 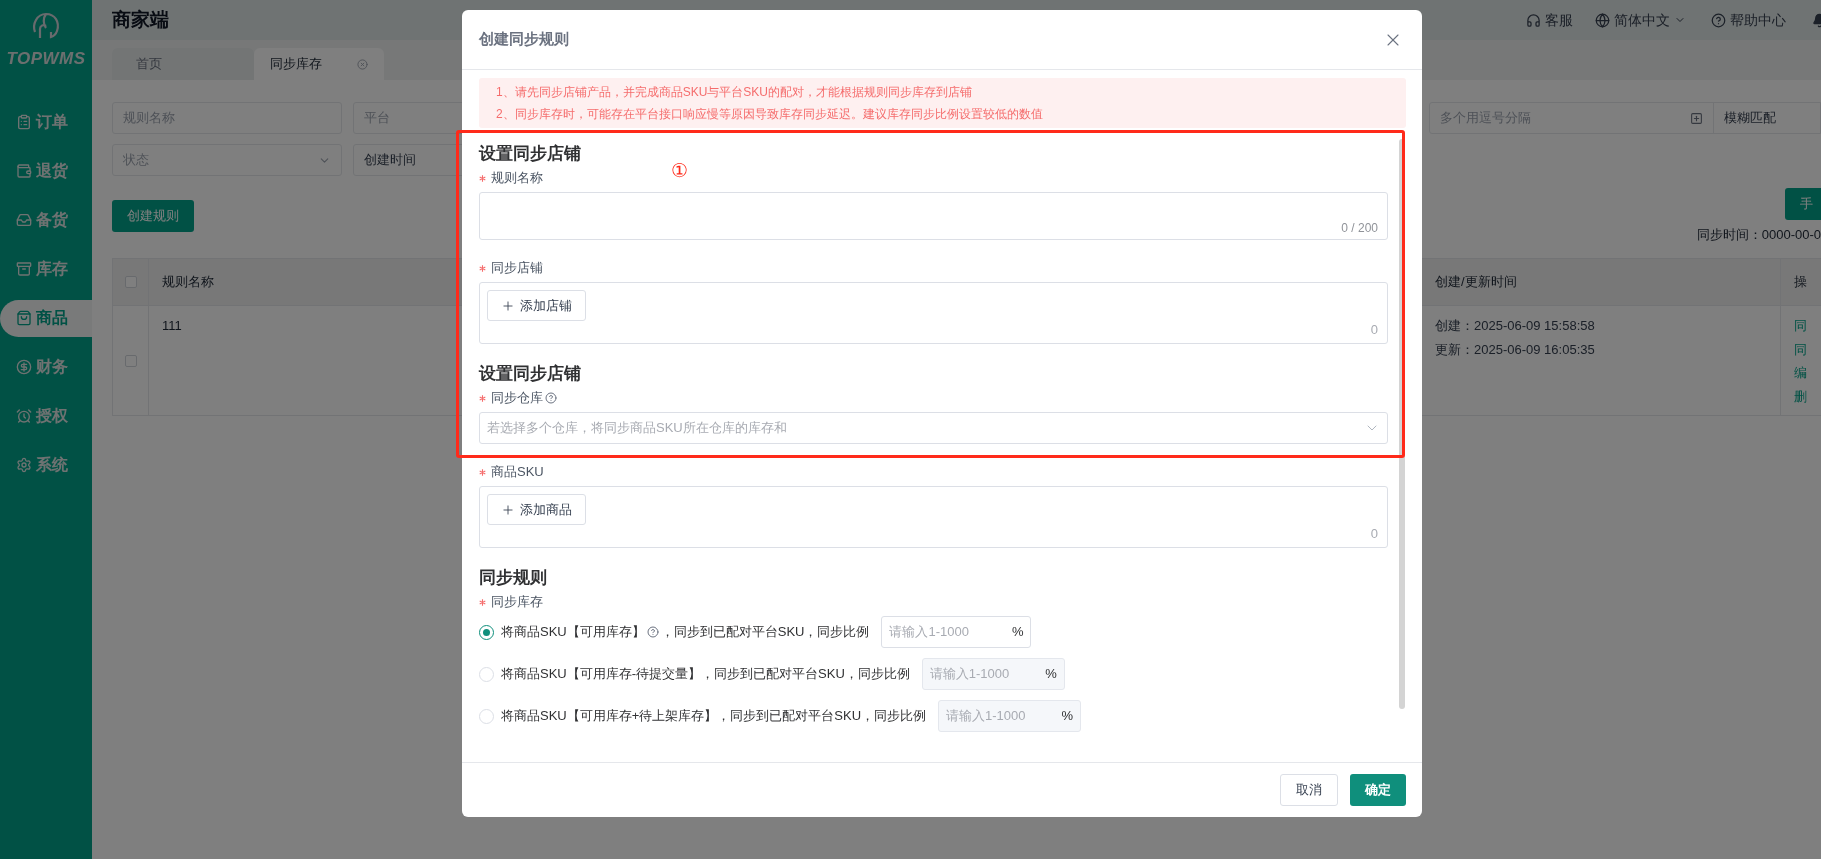 What do you see at coordinates (714, 716) in the screenshot?
I see `option-label: 将商品SKU【可用库存+待上架库存】，同步到已配对平台SKU，同步比例` at bounding box center [714, 716].